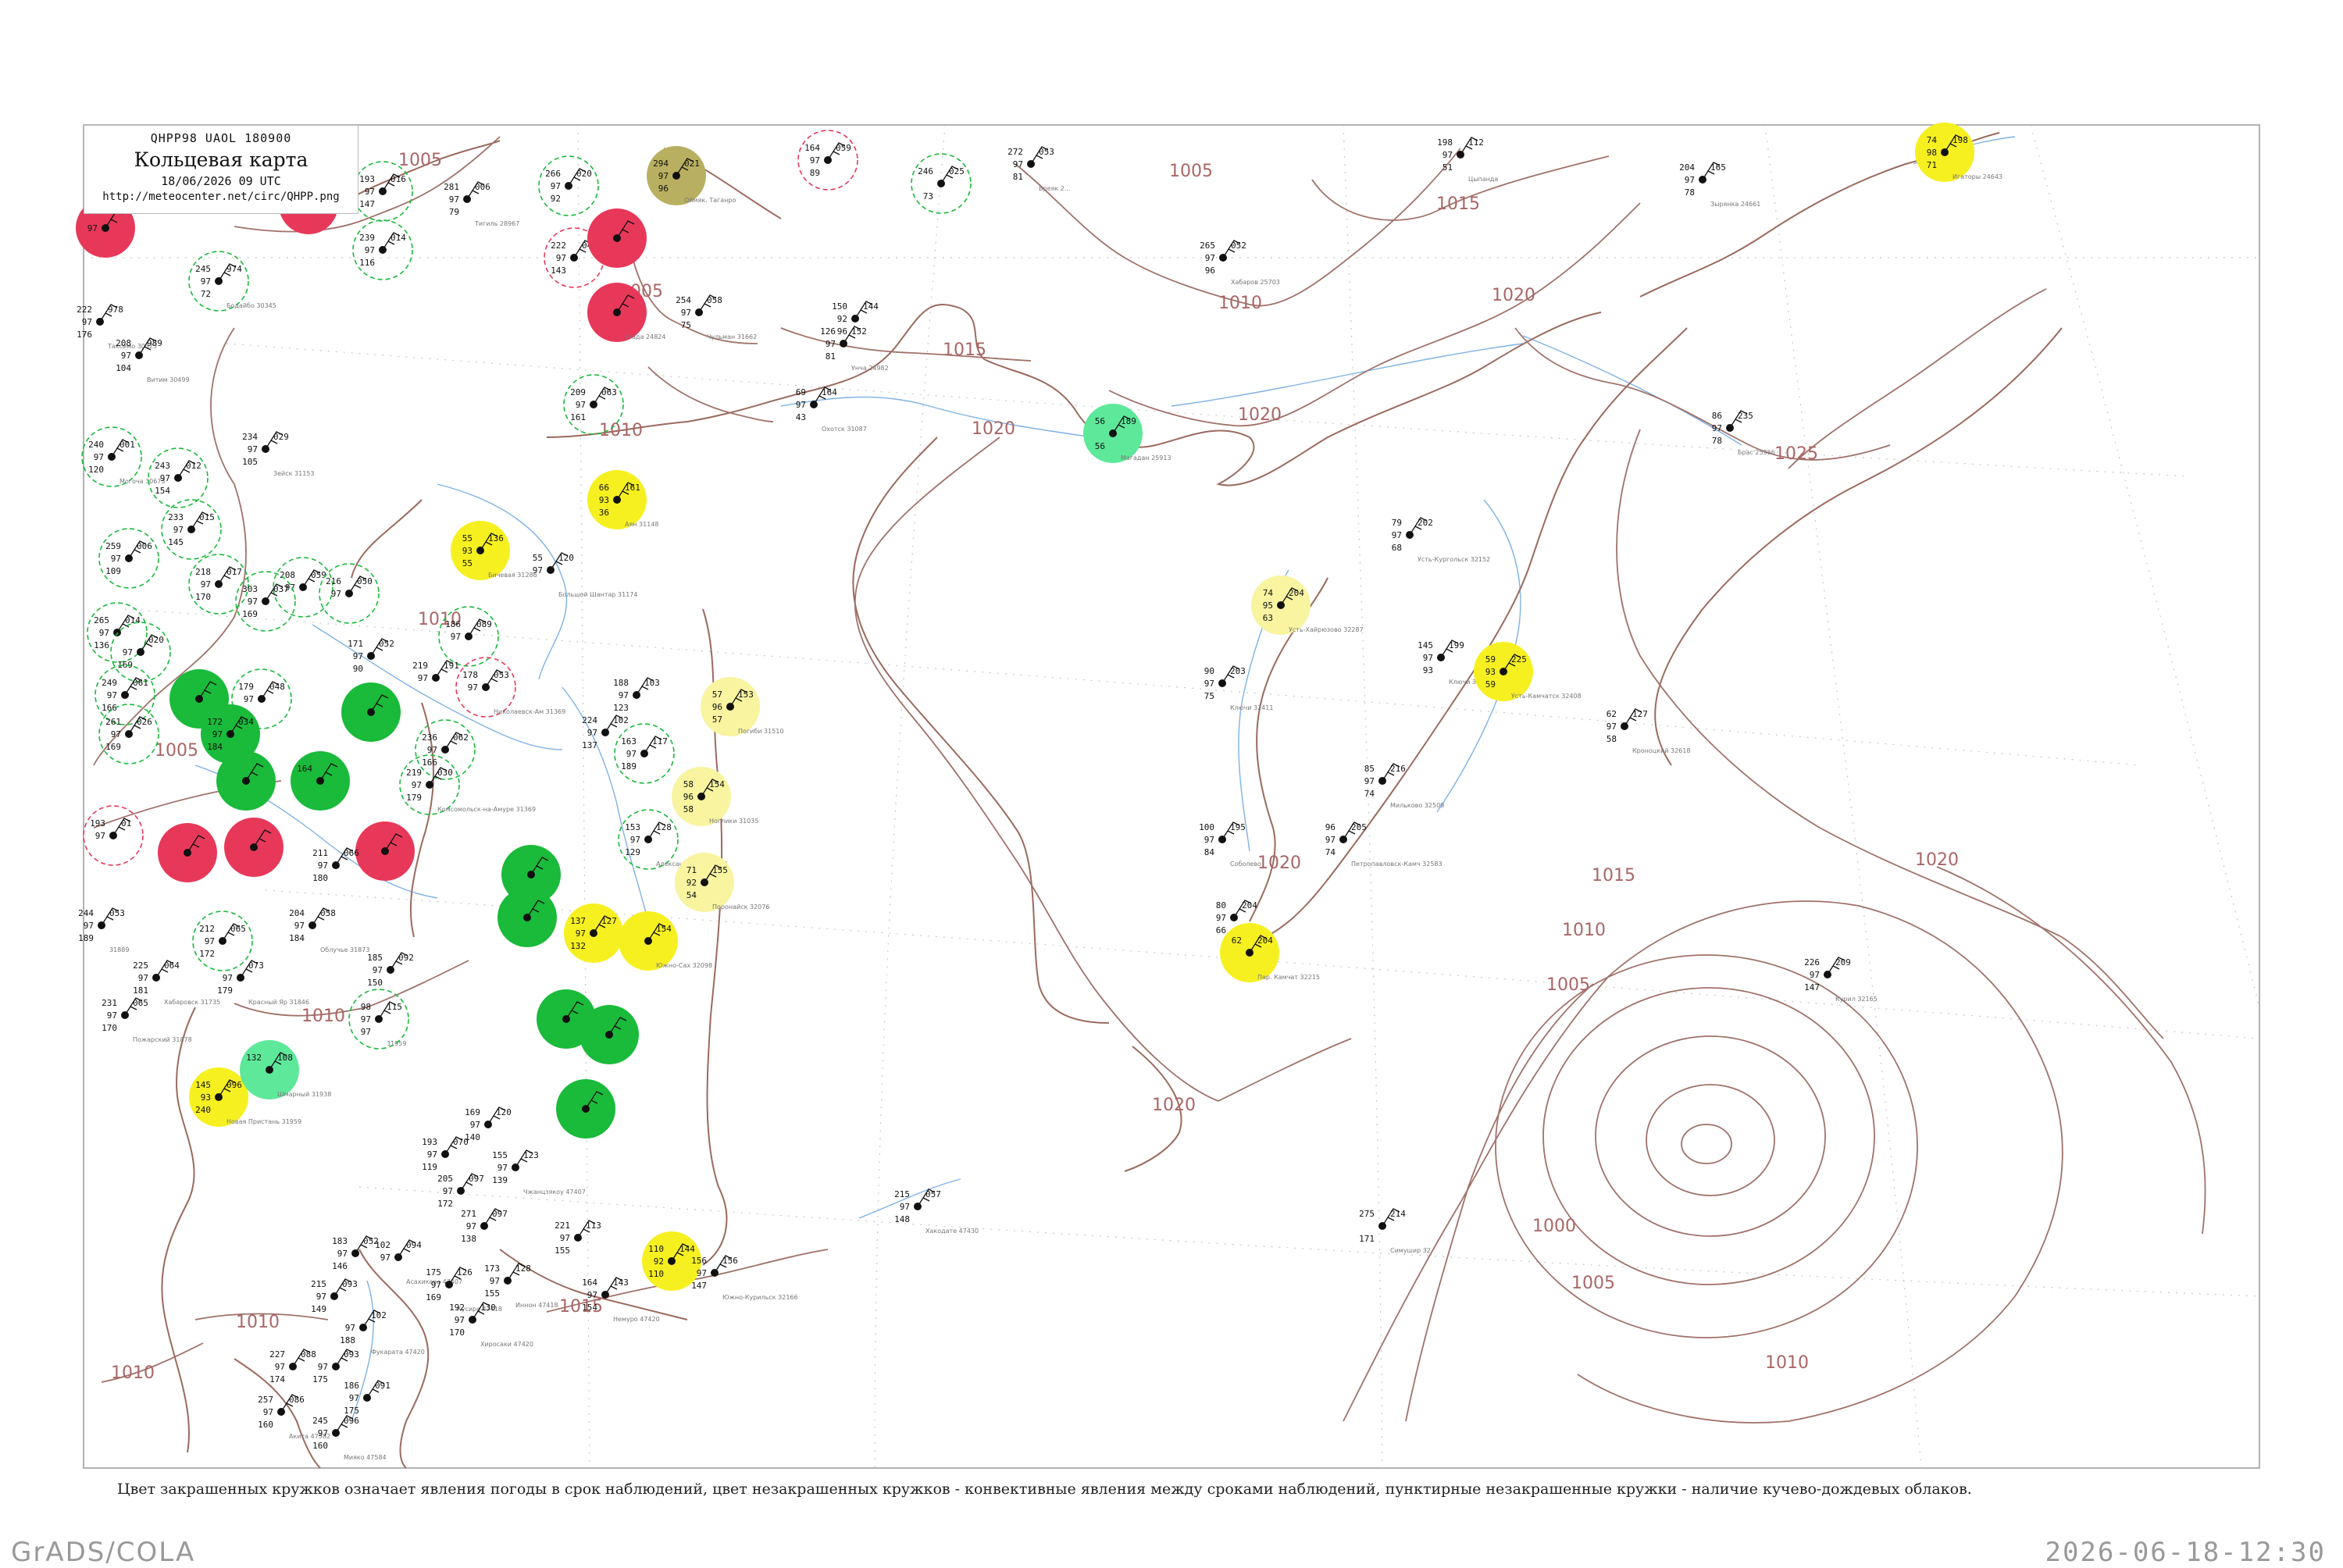  I want to click on station-marker: 246 73 025, so click(941, 183).